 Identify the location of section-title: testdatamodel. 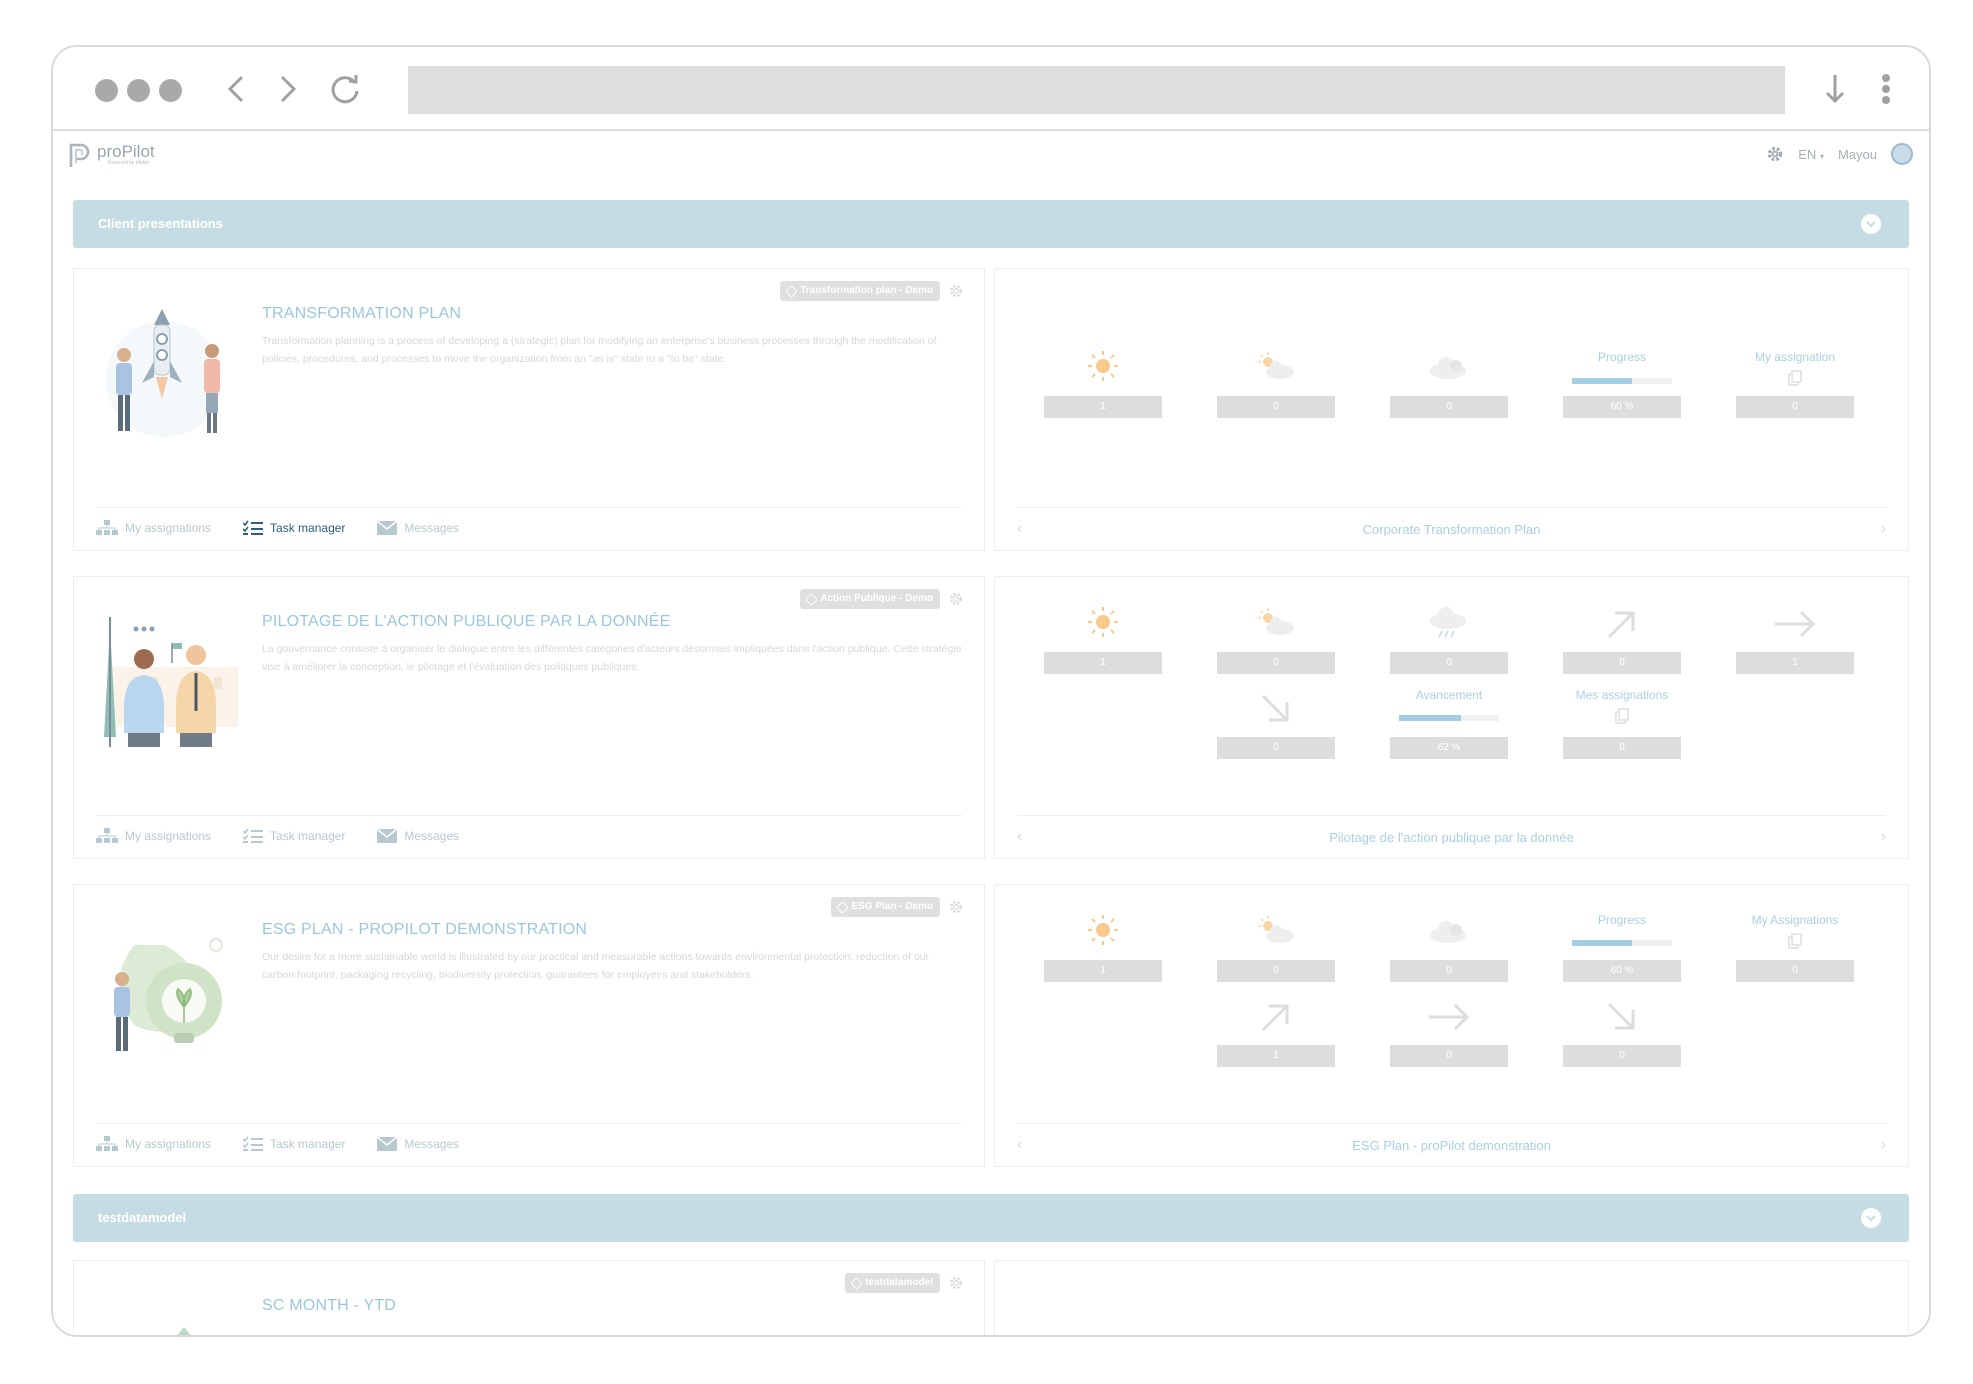
(142, 1217).